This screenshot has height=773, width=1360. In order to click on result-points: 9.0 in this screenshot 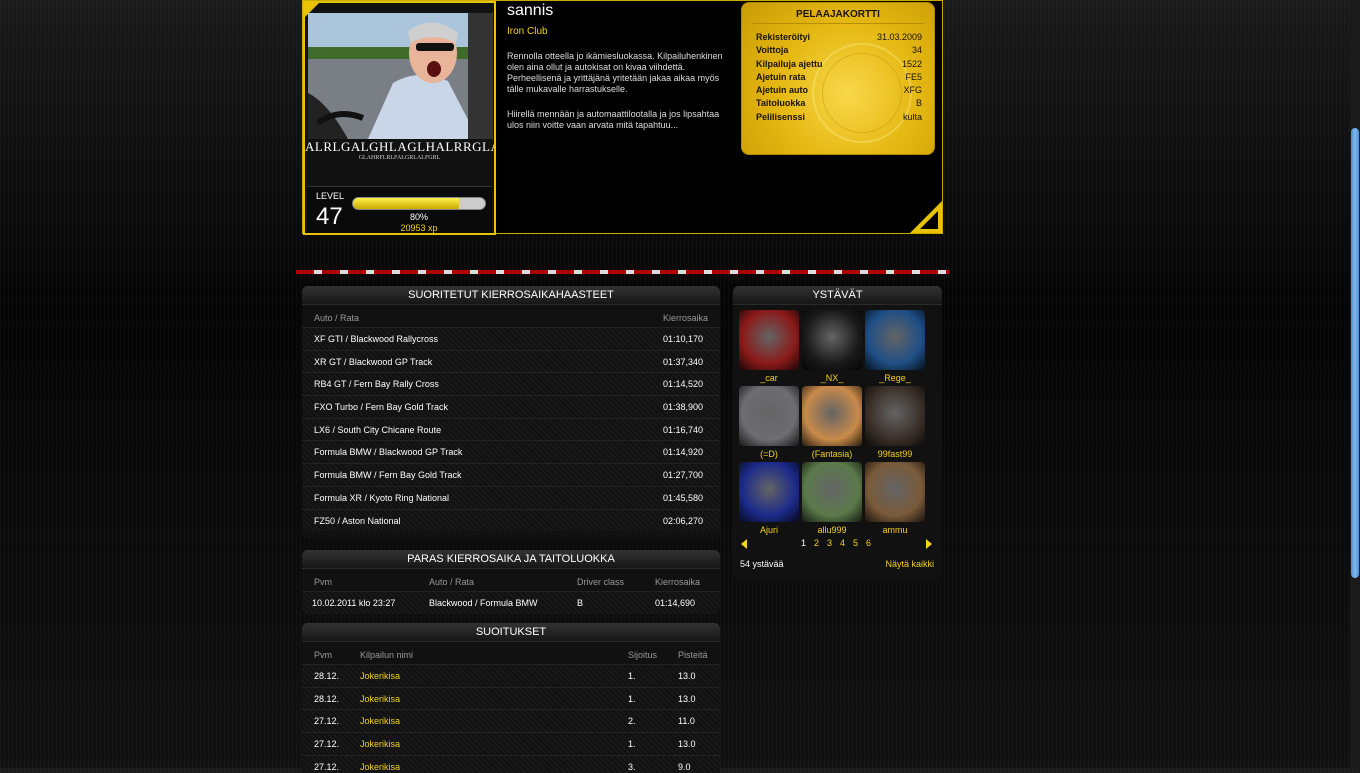, I will do `click(684, 766)`.